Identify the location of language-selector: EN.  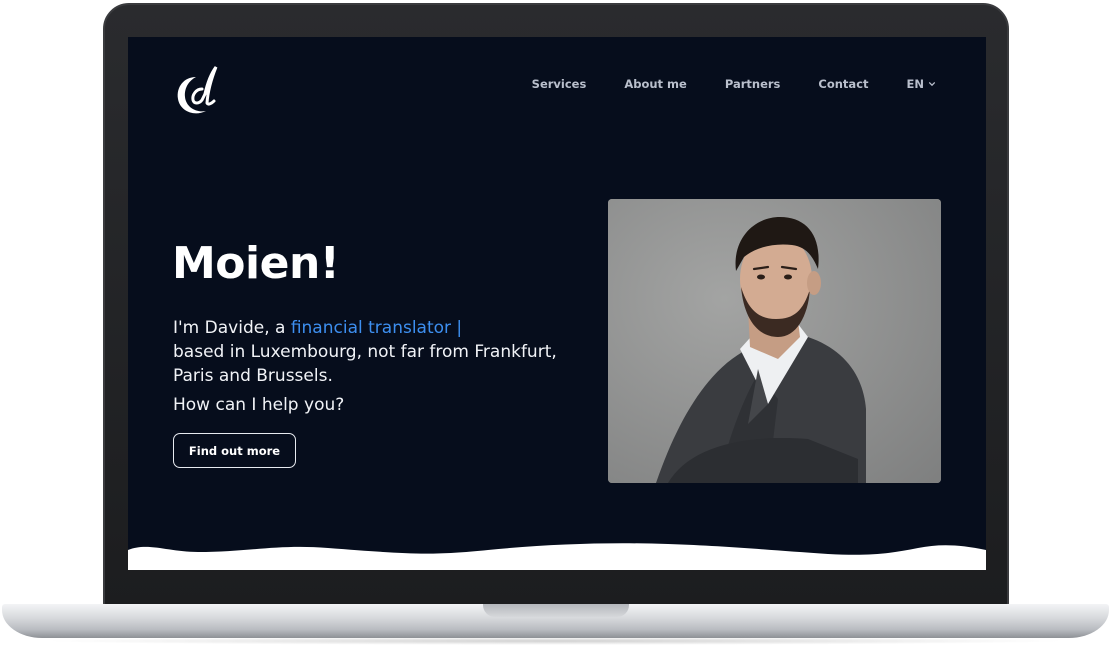
(921, 84).